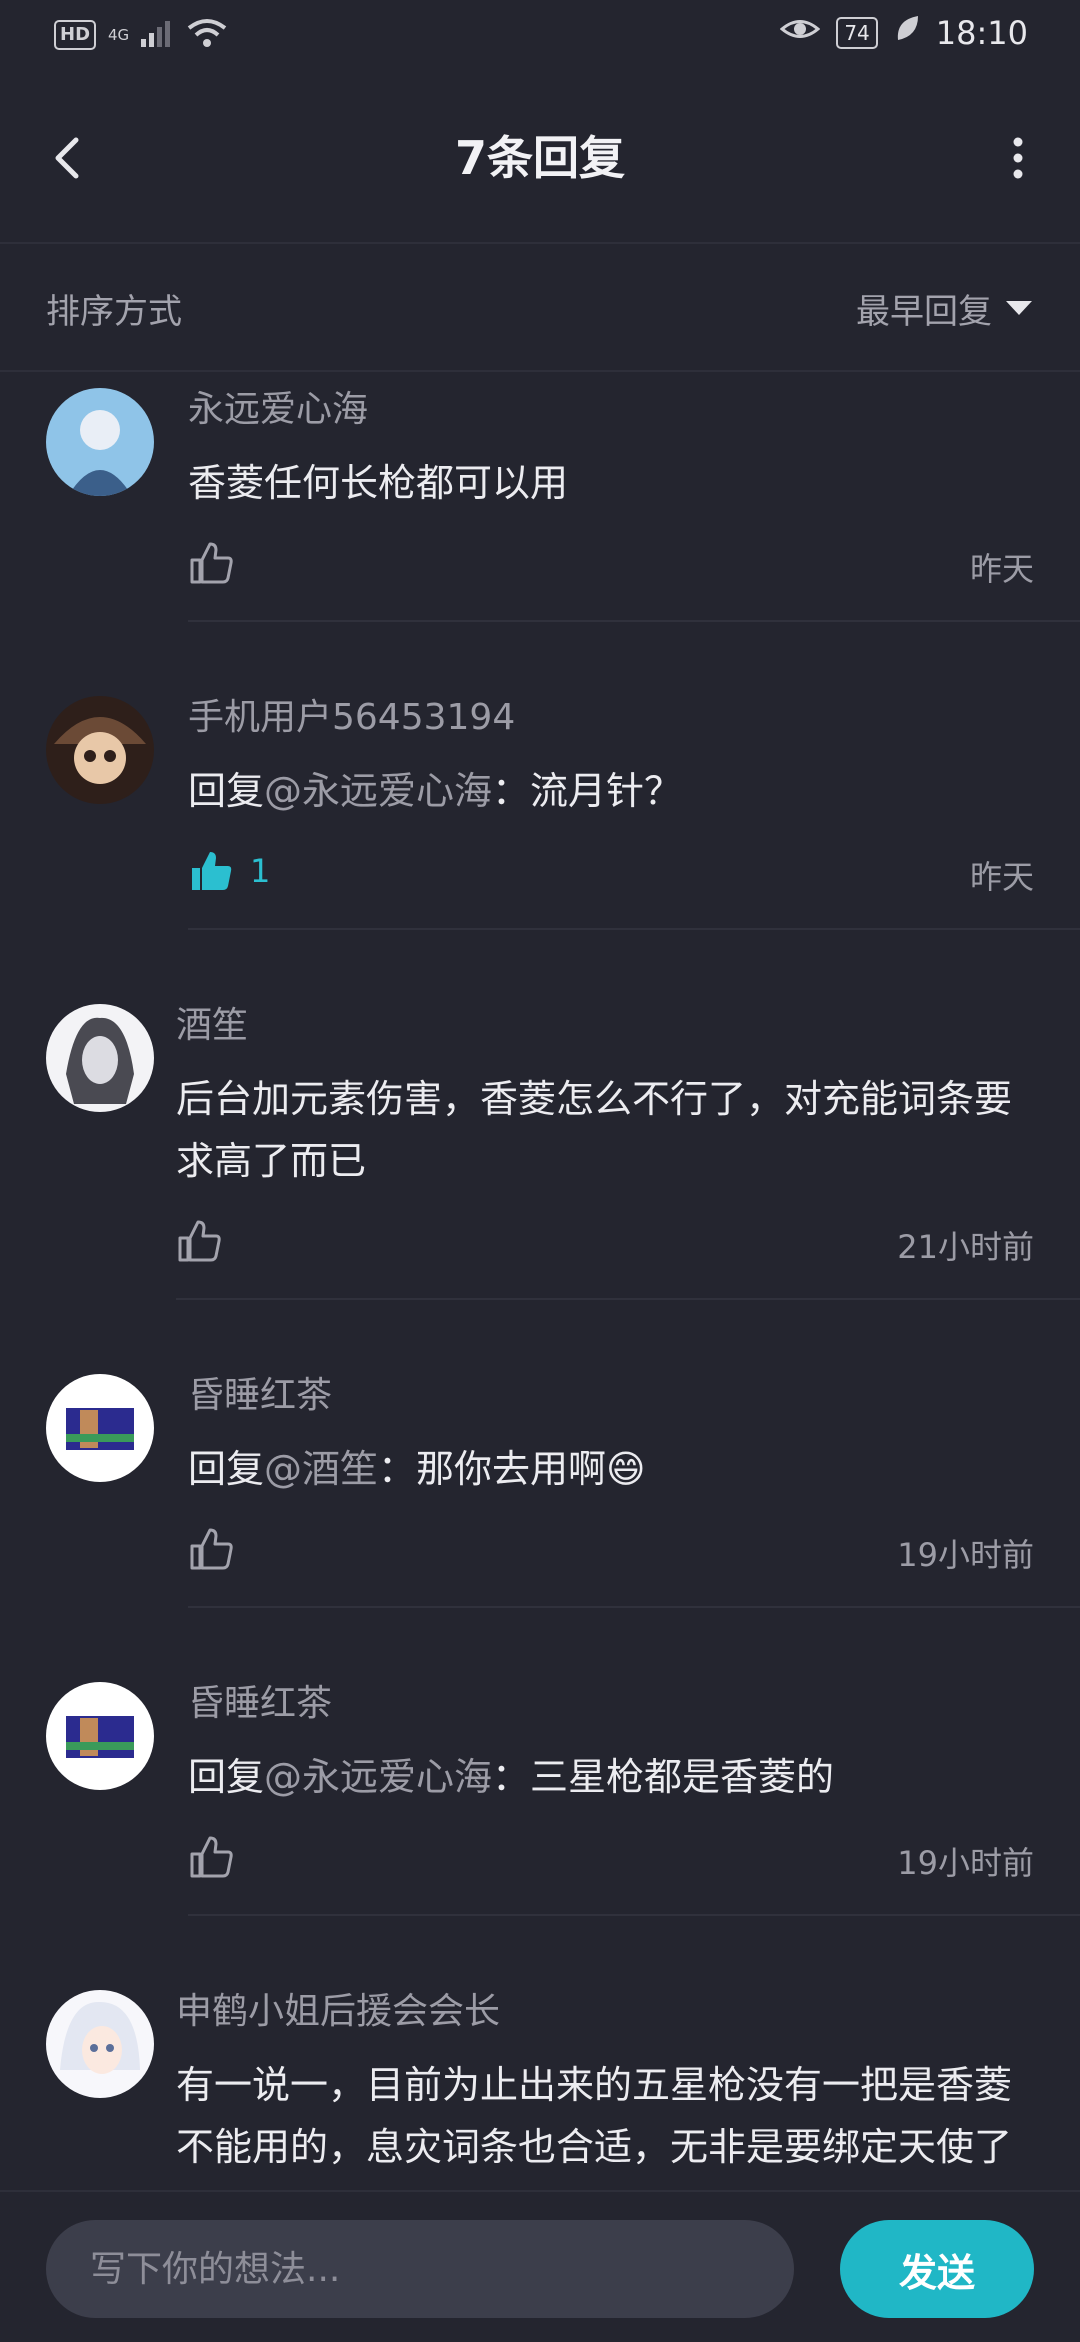 The image size is (1080, 2342). What do you see at coordinates (351, 714) in the screenshot?
I see `comment-username: 手机用户56453194` at bounding box center [351, 714].